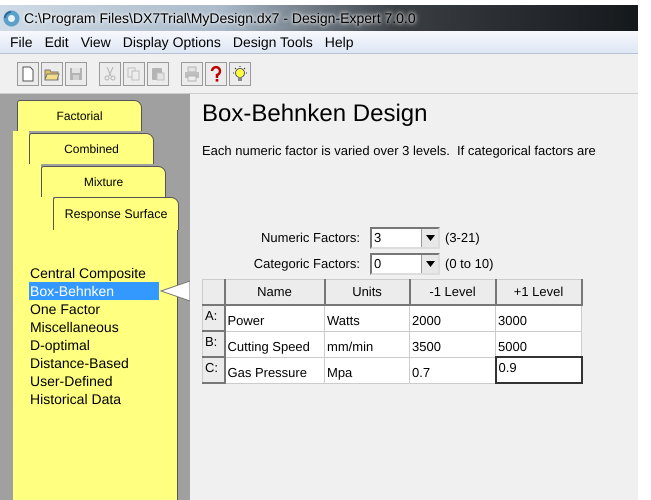  What do you see at coordinates (405, 263) in the screenshot?
I see `dropdown-field: 0` at bounding box center [405, 263].